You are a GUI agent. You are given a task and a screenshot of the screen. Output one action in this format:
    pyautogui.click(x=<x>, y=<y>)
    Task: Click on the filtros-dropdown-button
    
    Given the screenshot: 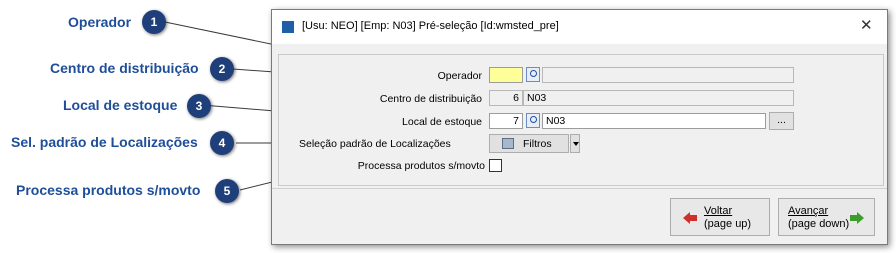 What is the action you would take?
    pyautogui.click(x=575, y=143)
    